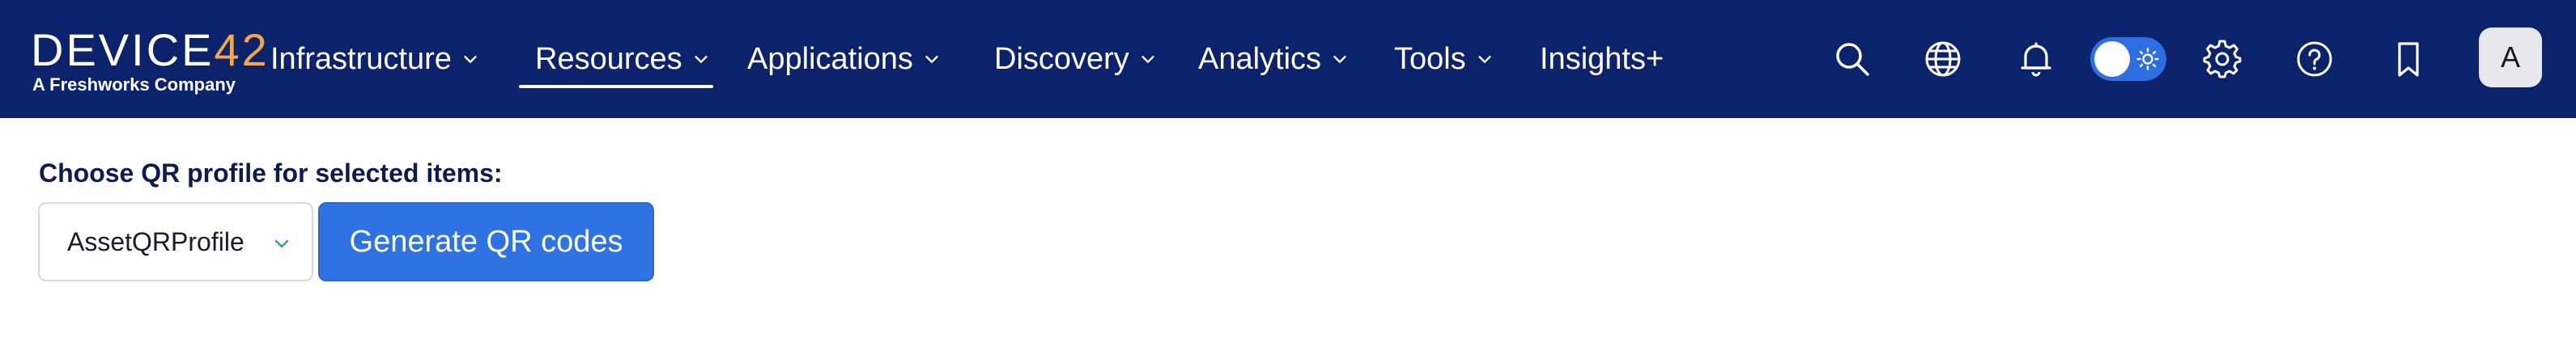 This screenshot has width=2576, height=338. I want to click on nav-item-discovery: Discovery, so click(1075, 59).